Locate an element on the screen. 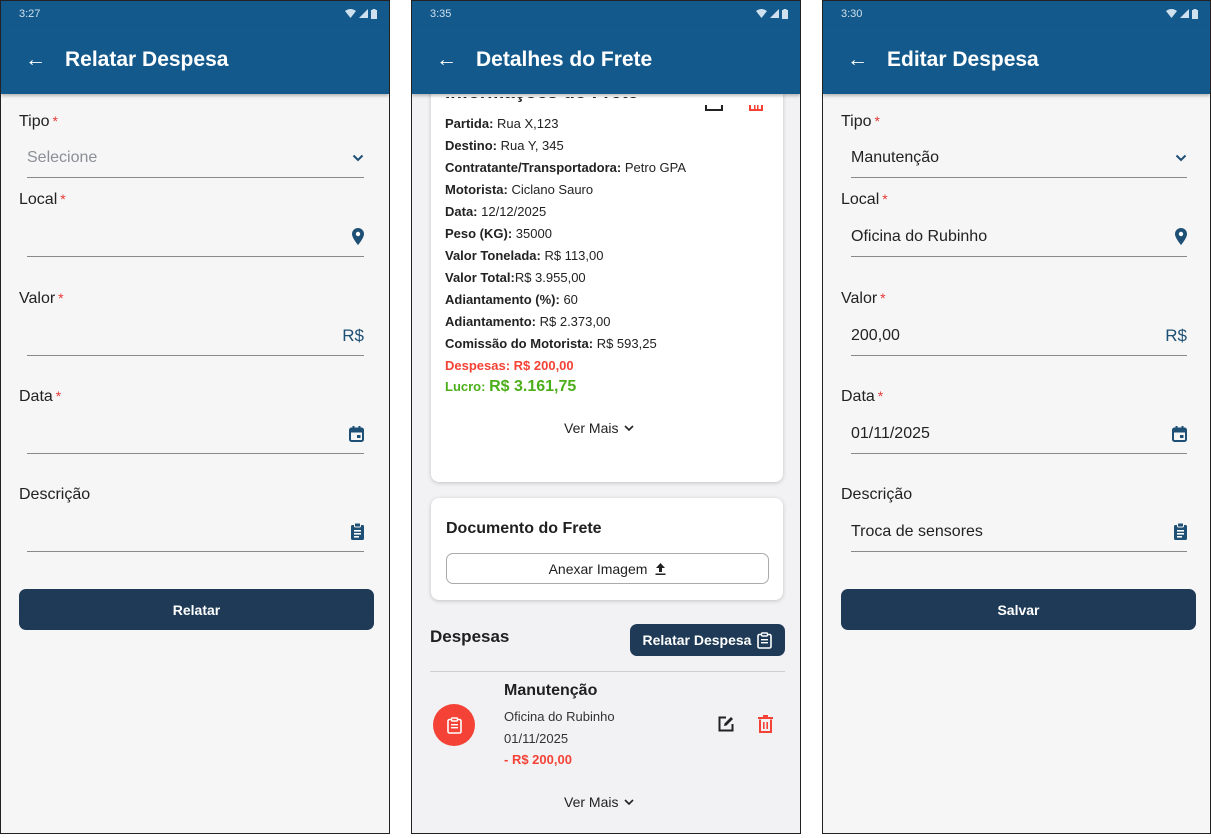 Image resolution: width=1211 pixels, height=838 pixels. info-contratante: Contratante/Transportadora: Petro GPA is located at coordinates (565, 167).